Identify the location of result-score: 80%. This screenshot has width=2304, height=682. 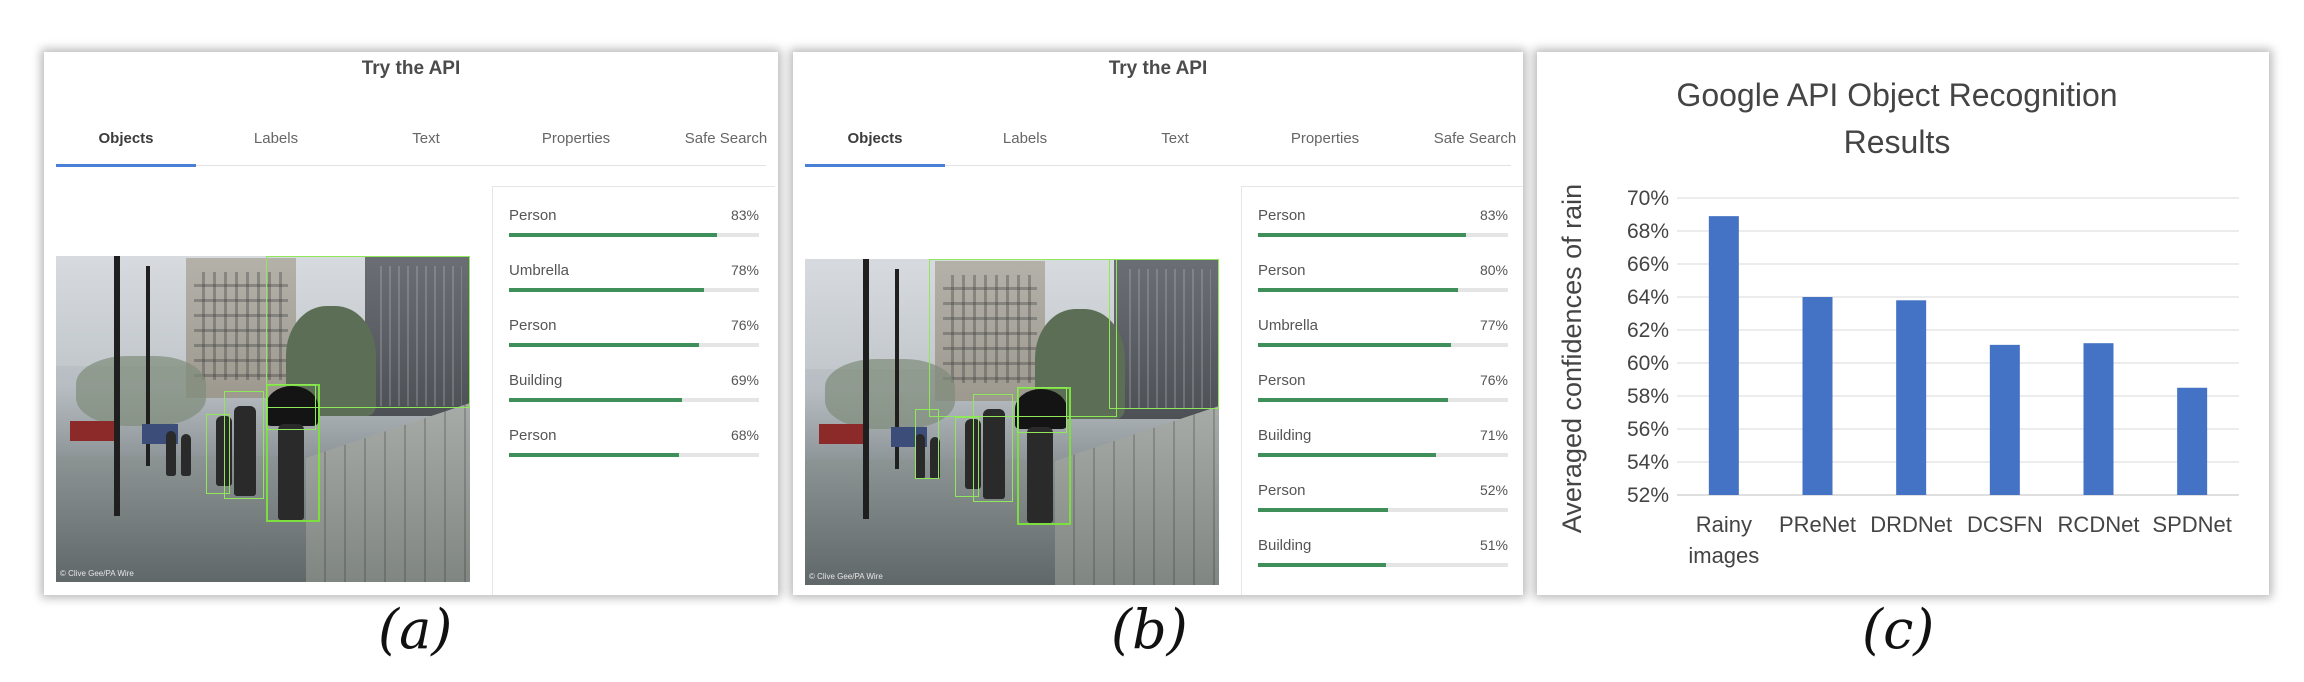
(1493, 270).